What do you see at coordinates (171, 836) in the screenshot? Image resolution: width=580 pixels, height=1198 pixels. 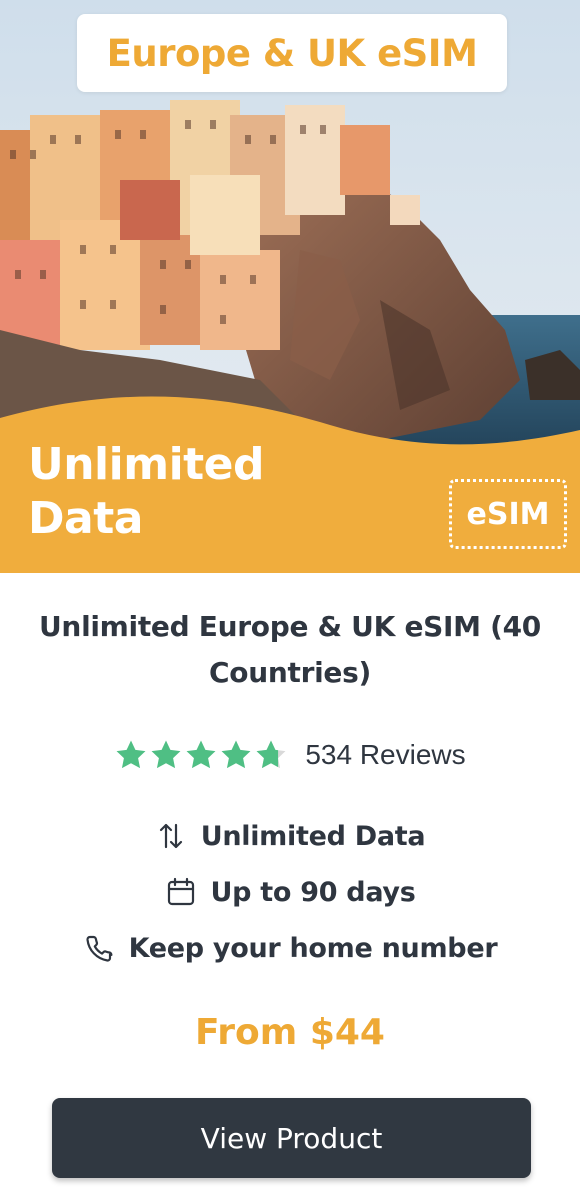 I see `arrows-up-down-icon` at bounding box center [171, 836].